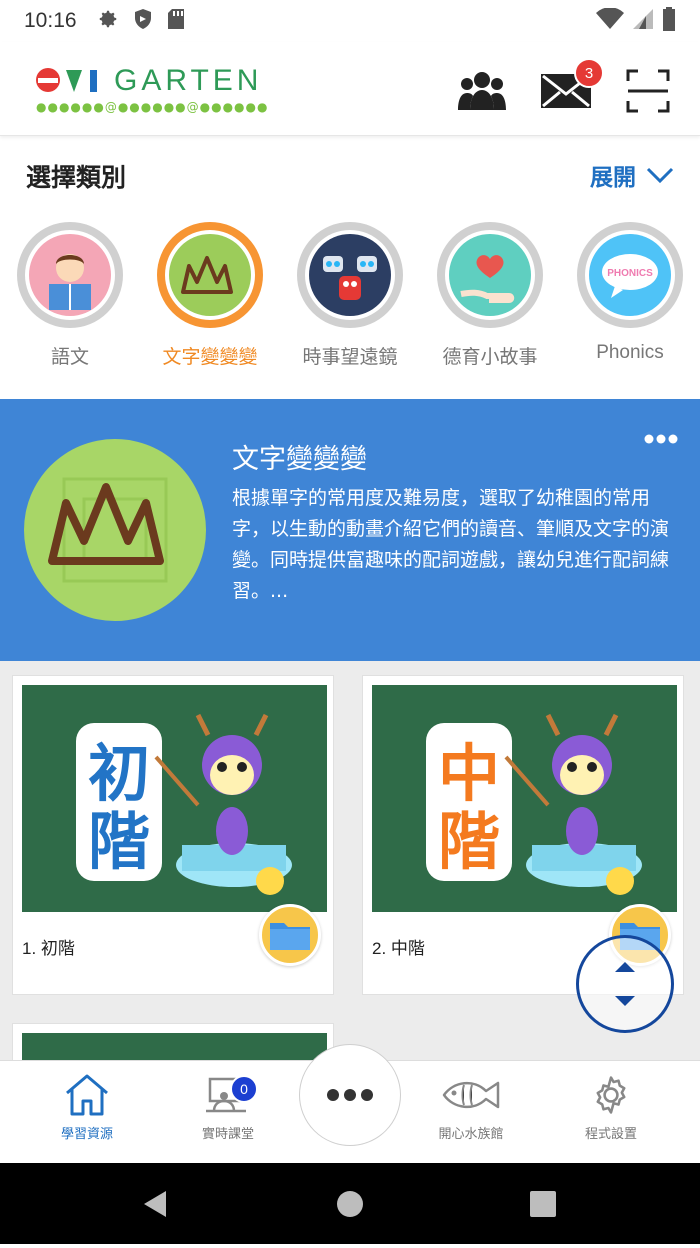 The image size is (700, 1248). I want to click on logo-ovi-icon, so click(66, 80).